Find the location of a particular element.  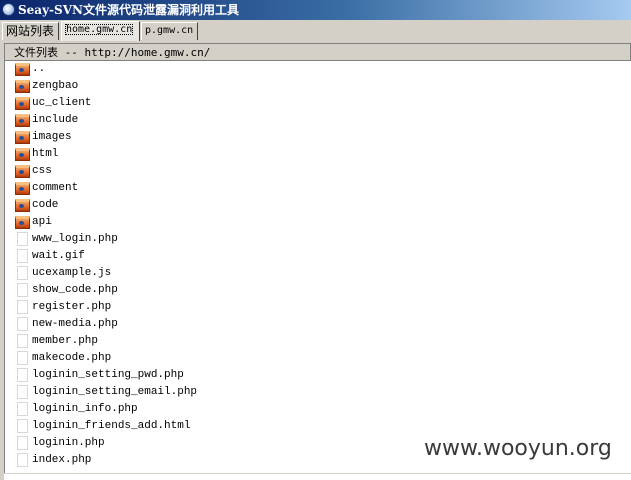

item-name: uc_client is located at coordinates (62, 103).